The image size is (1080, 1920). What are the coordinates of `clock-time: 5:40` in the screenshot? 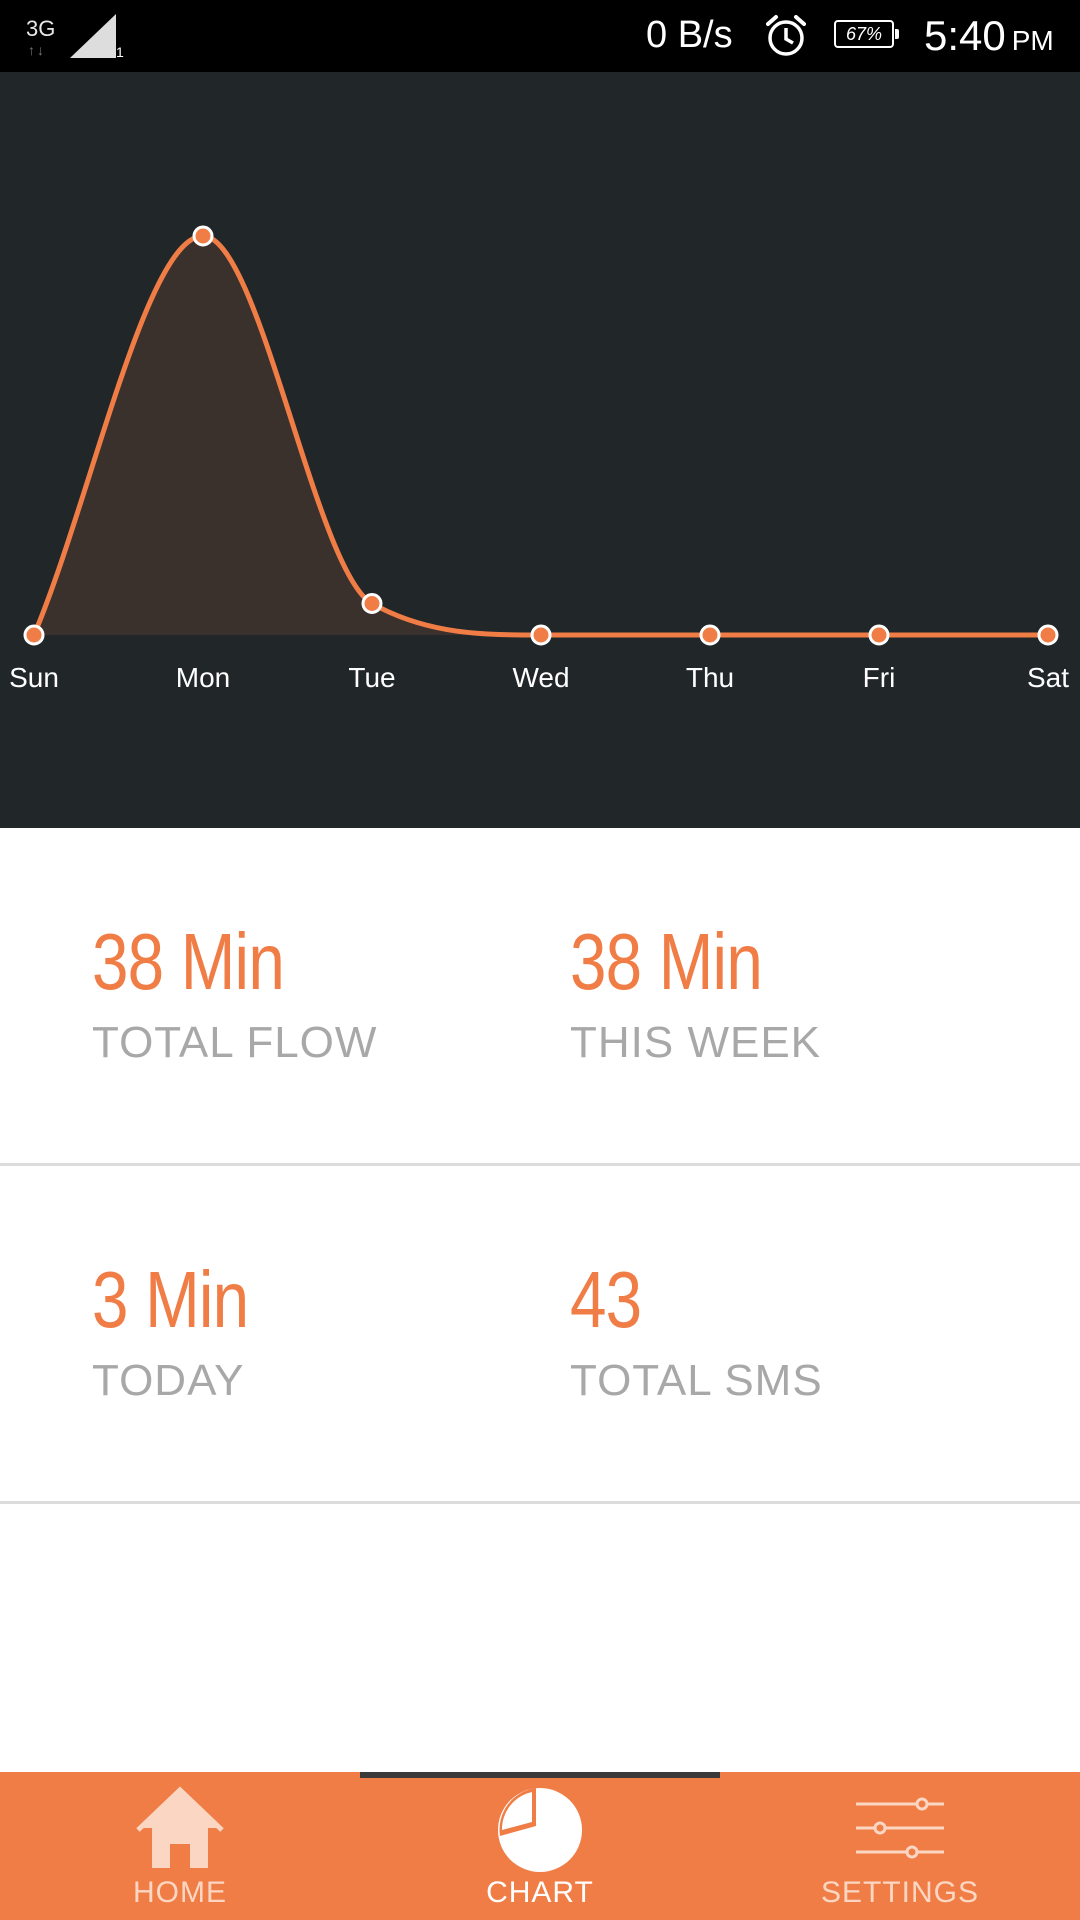 It's located at (965, 35).